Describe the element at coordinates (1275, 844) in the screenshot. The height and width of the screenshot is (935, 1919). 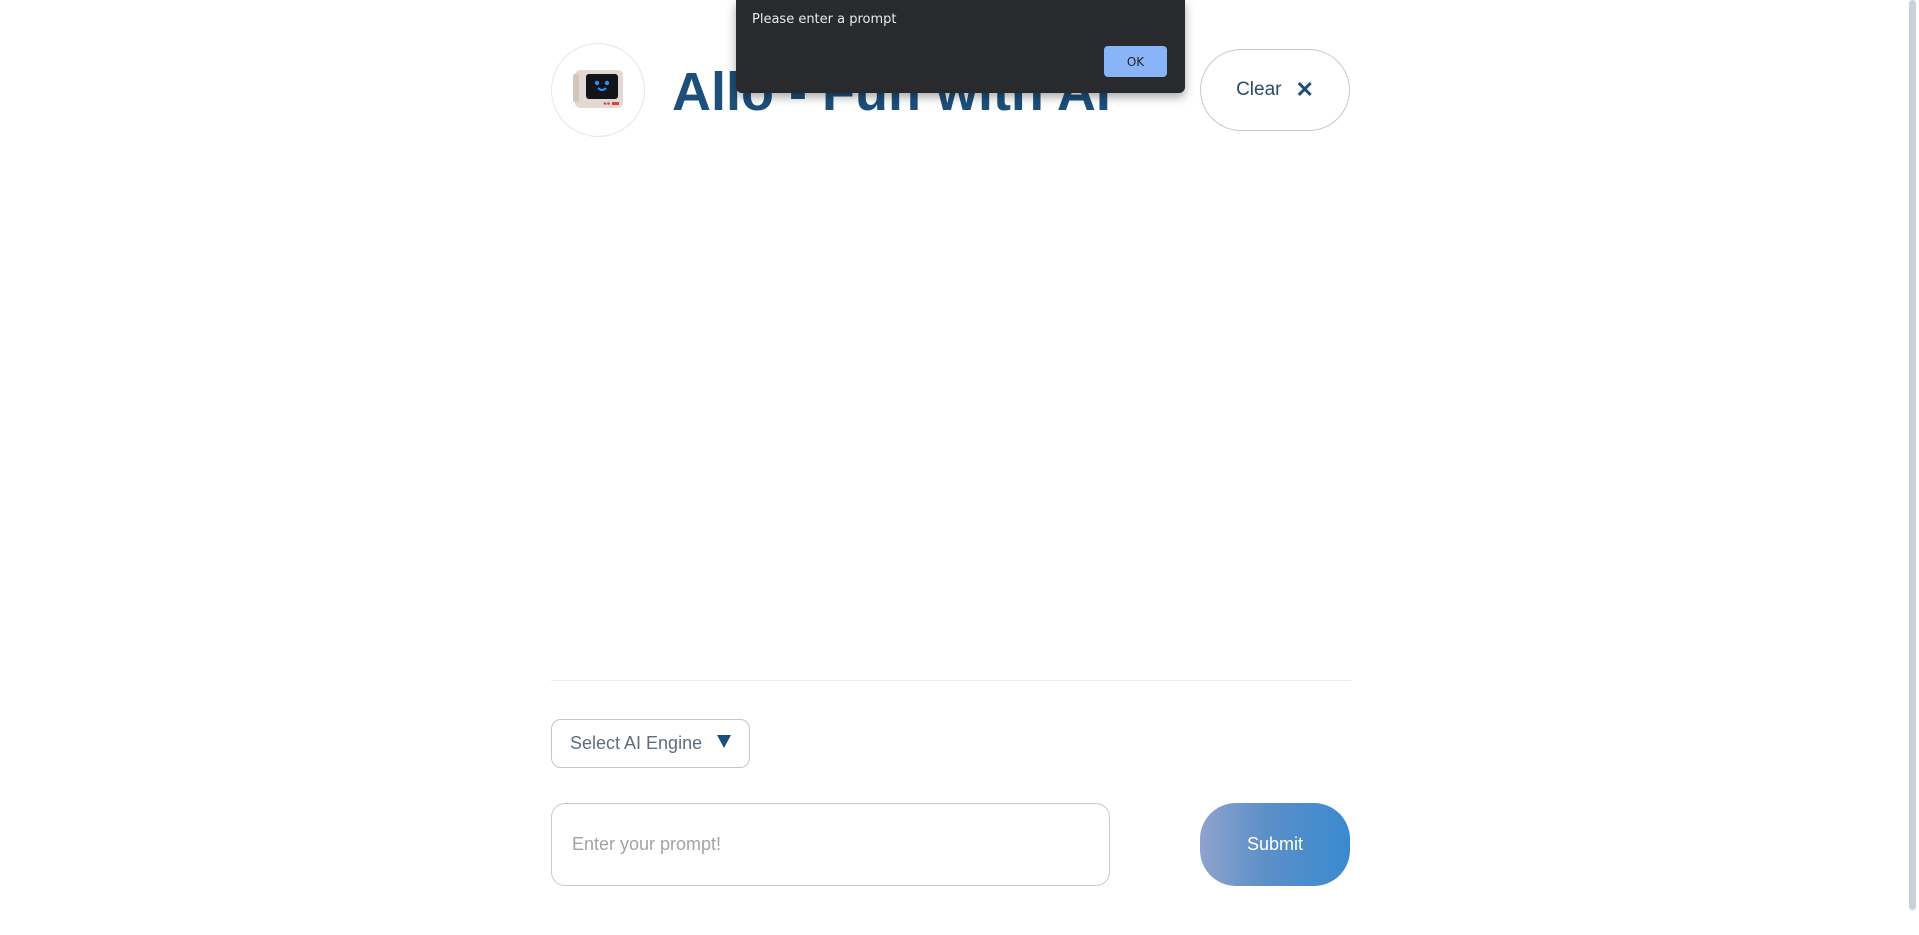
I see `submit-button: Submit` at that location.